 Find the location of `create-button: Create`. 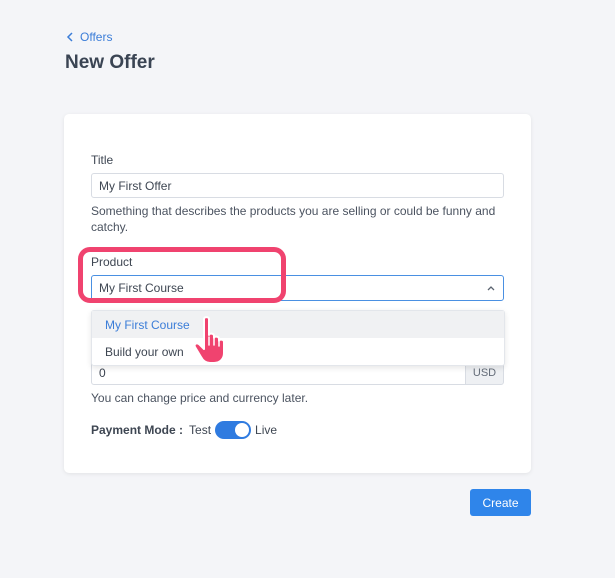

create-button: Create is located at coordinates (500, 502).